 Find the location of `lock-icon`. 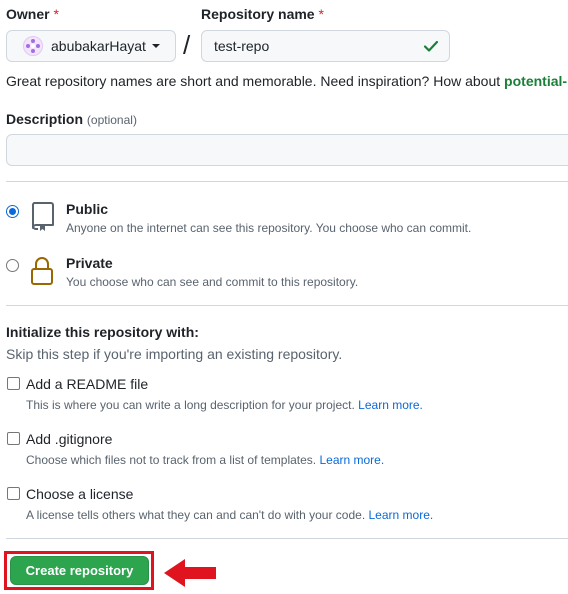

lock-icon is located at coordinates (42, 271).